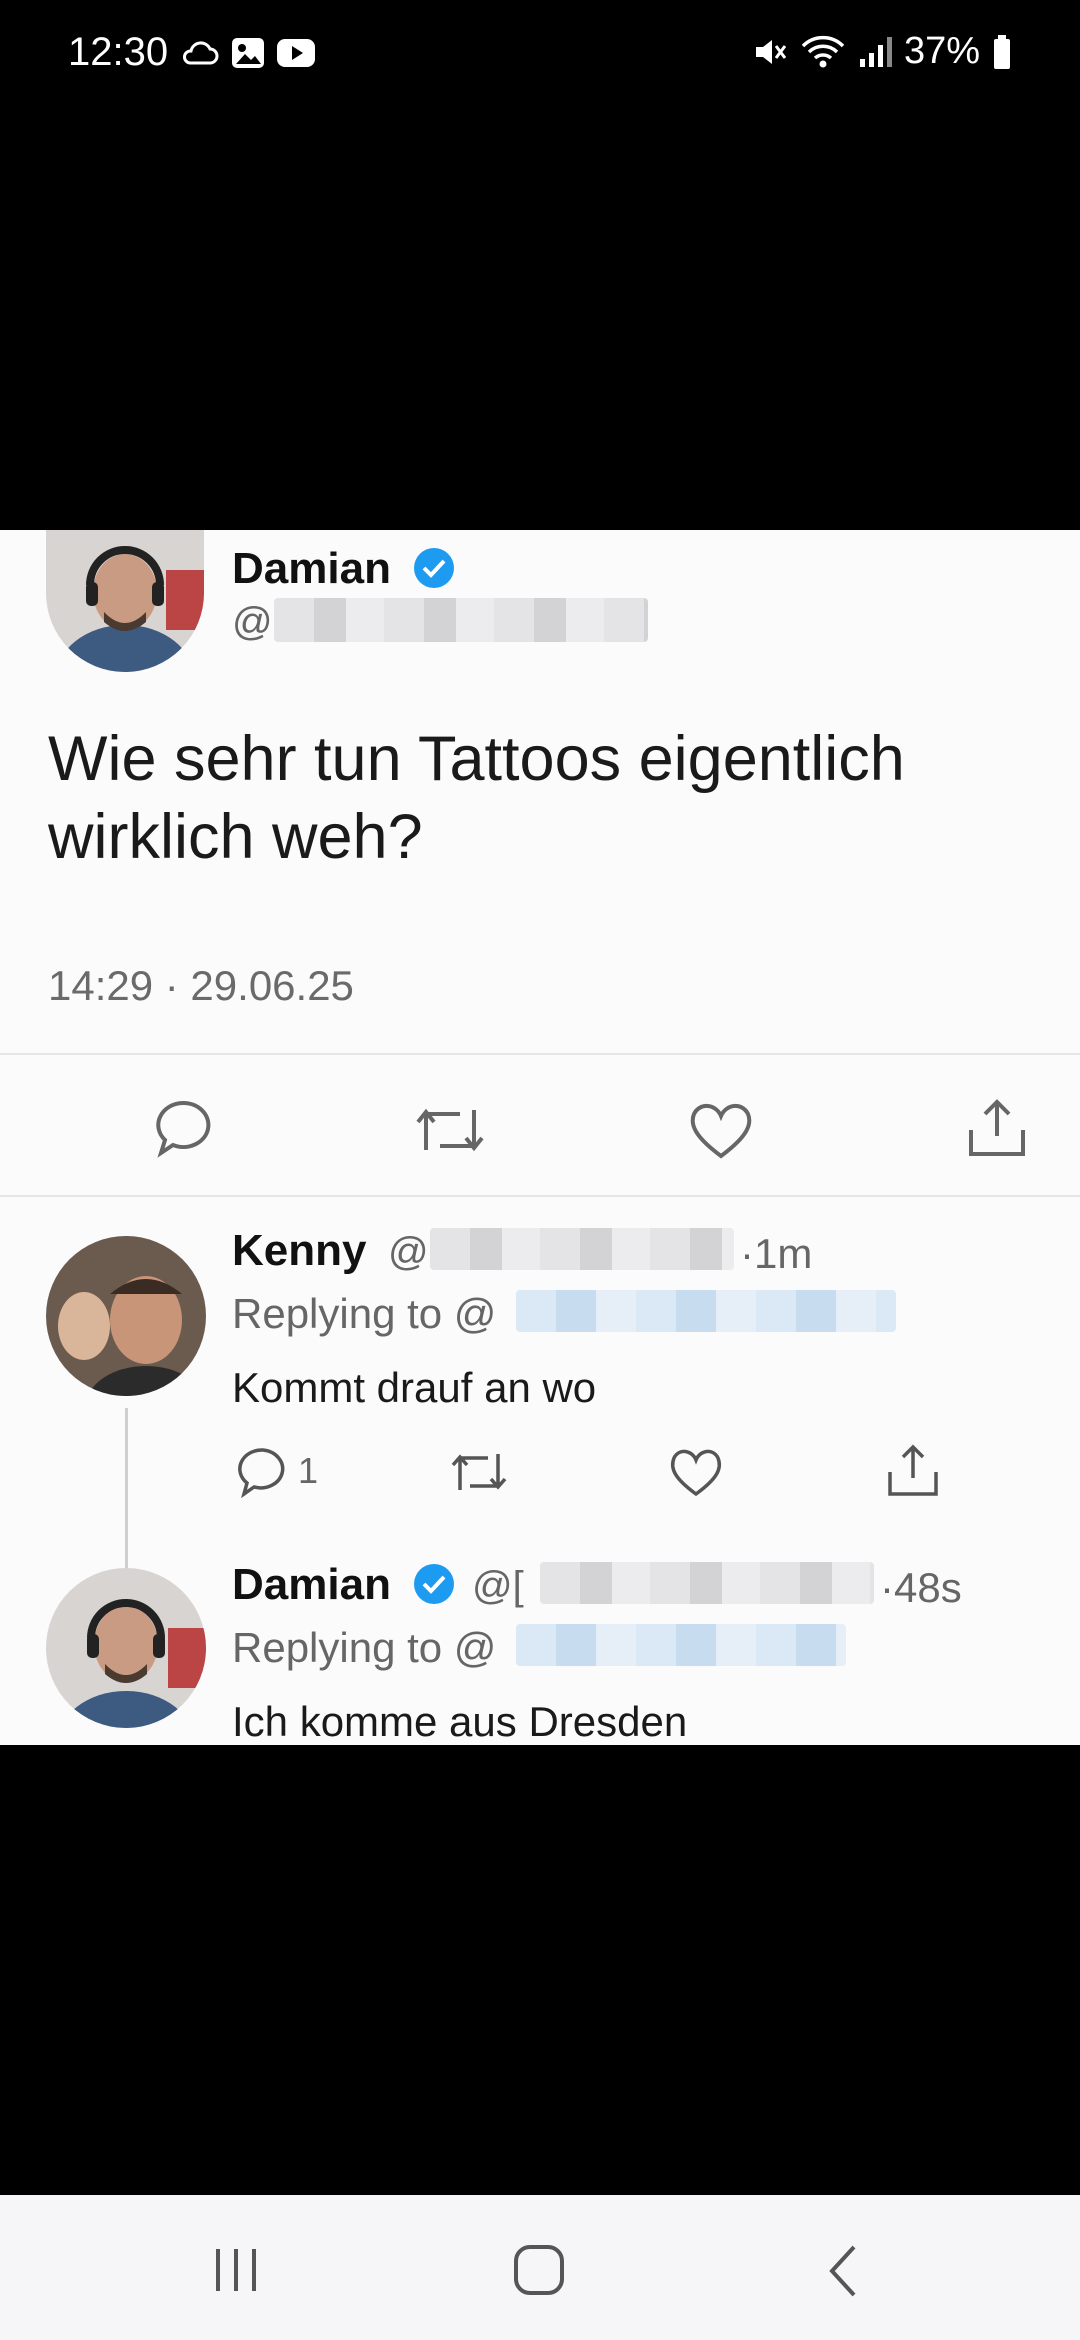  Describe the element at coordinates (201, 53) in the screenshot. I see `cloud-icon` at that location.